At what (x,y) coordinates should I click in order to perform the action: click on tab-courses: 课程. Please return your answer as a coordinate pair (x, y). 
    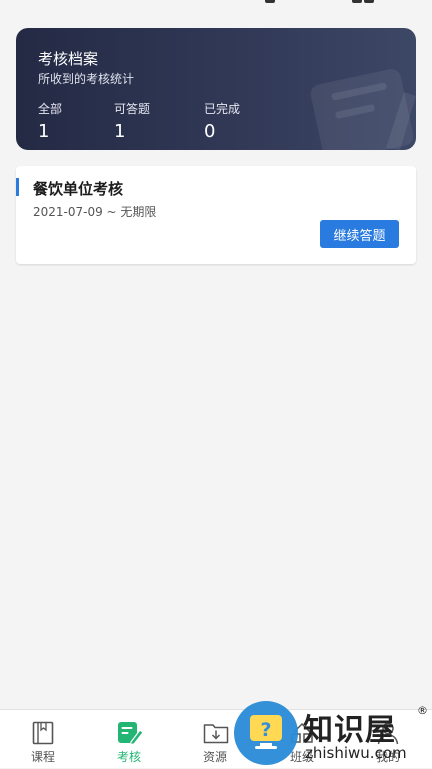
    Looking at the image, I should click on (43, 739).